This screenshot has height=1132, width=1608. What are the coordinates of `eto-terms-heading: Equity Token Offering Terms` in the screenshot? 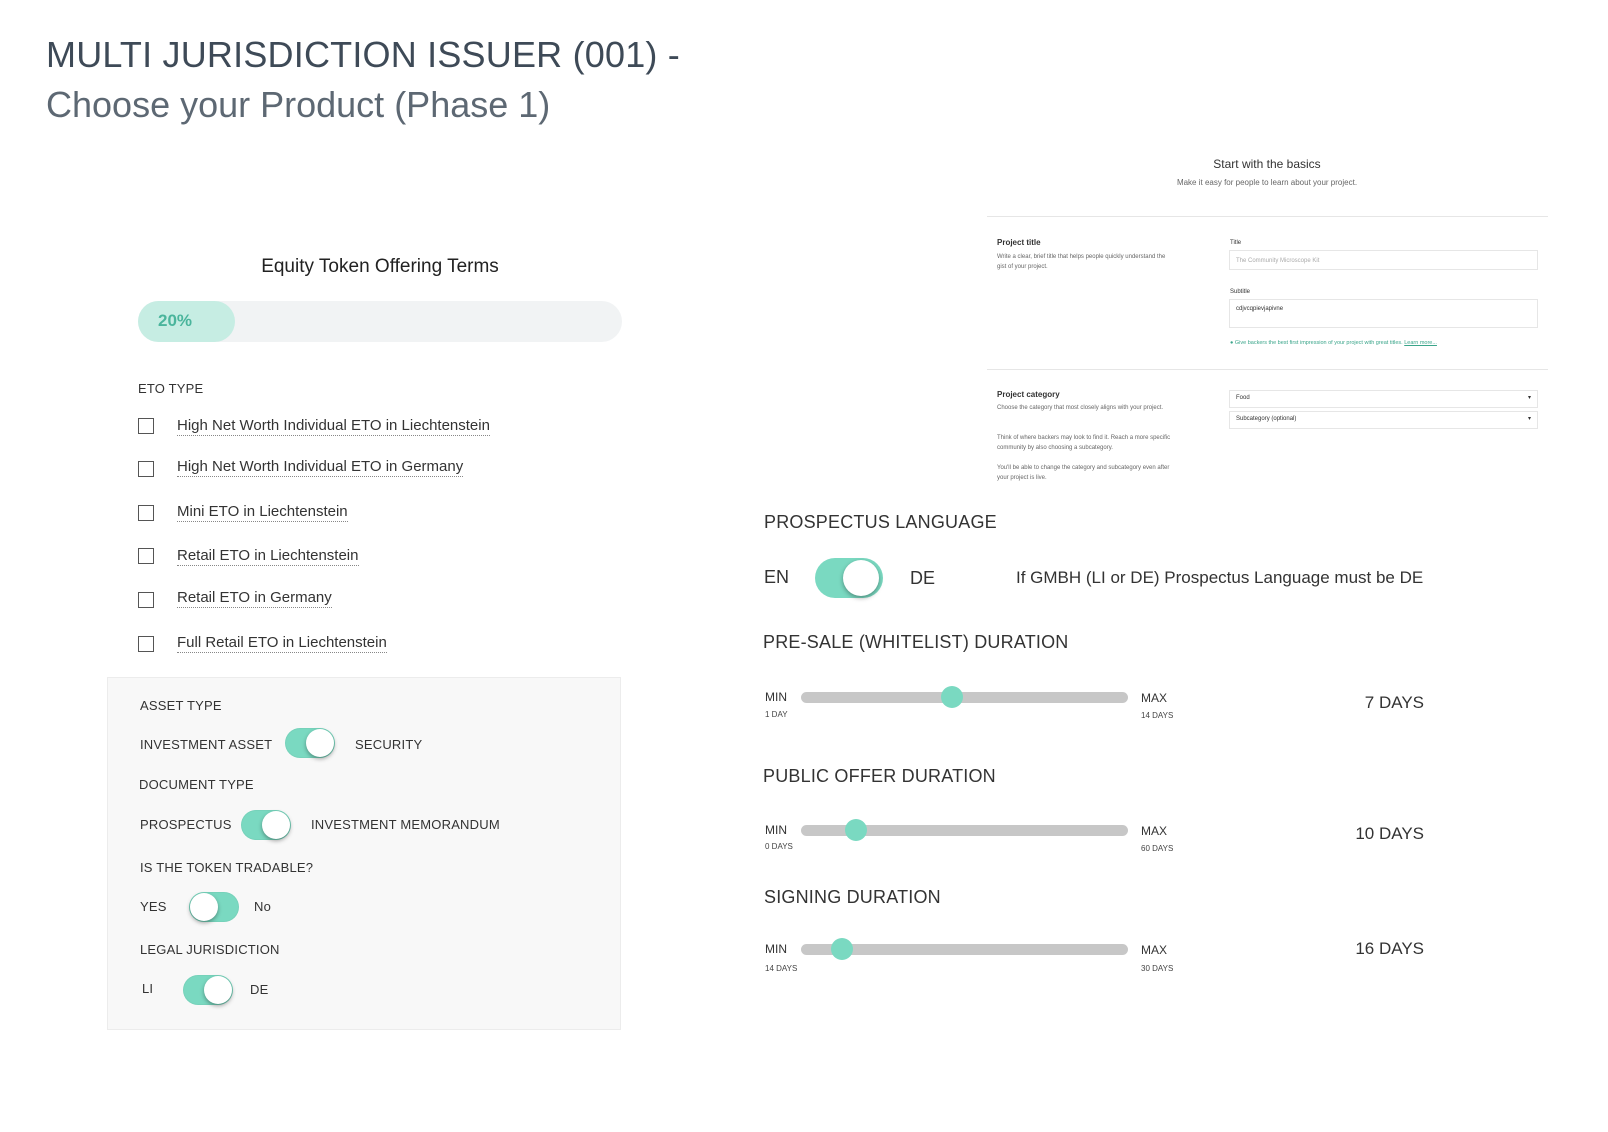 It's located at (380, 266).